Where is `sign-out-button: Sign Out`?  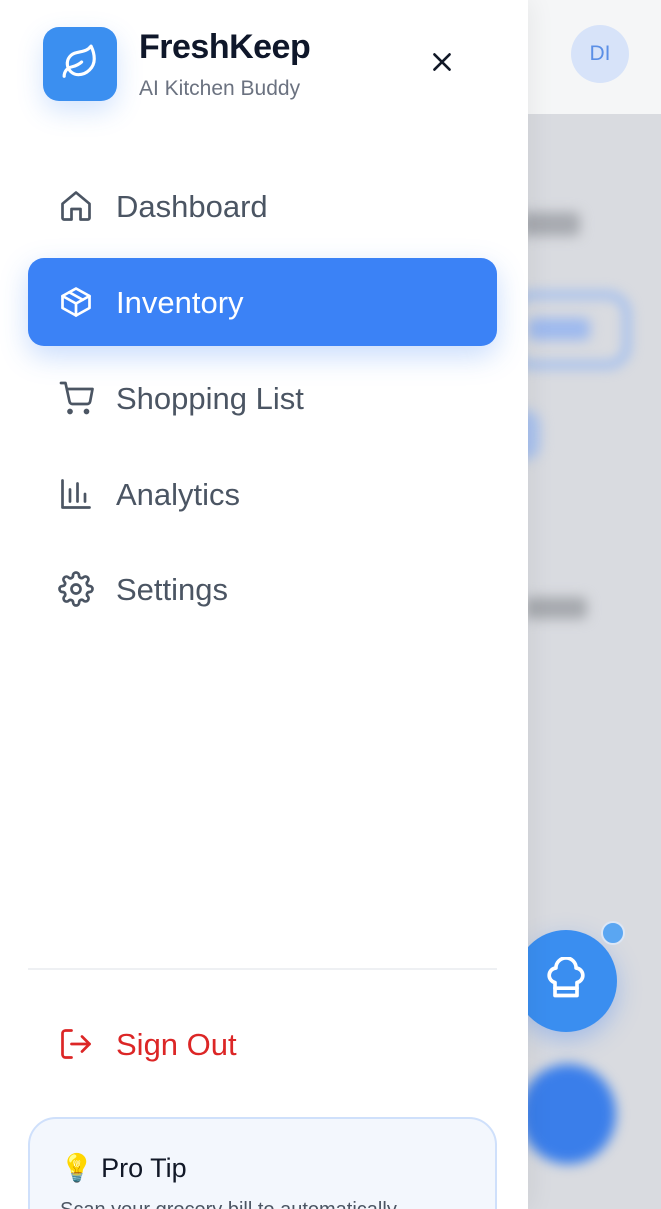 sign-out-button: Sign Out is located at coordinates (262, 1044).